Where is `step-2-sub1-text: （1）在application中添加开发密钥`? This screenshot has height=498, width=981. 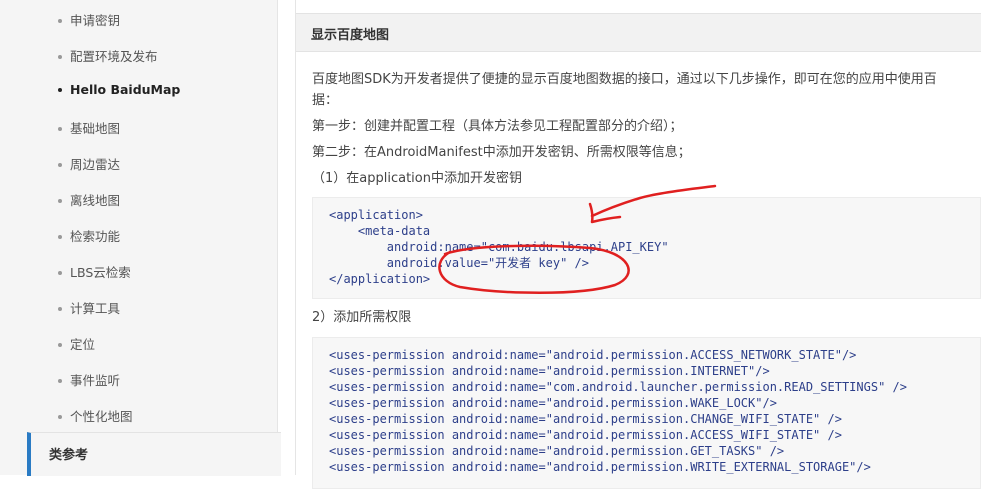
step-2-sub1-text: （1）在application中添加开发密钥 is located at coordinates (417, 178).